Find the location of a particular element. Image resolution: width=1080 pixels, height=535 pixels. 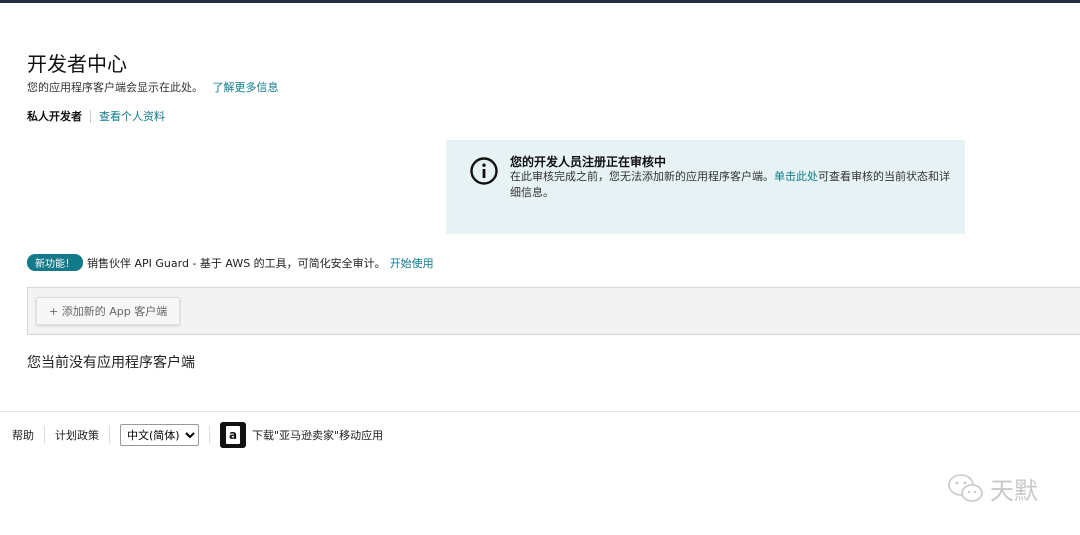

top-bar is located at coordinates (540, 1).